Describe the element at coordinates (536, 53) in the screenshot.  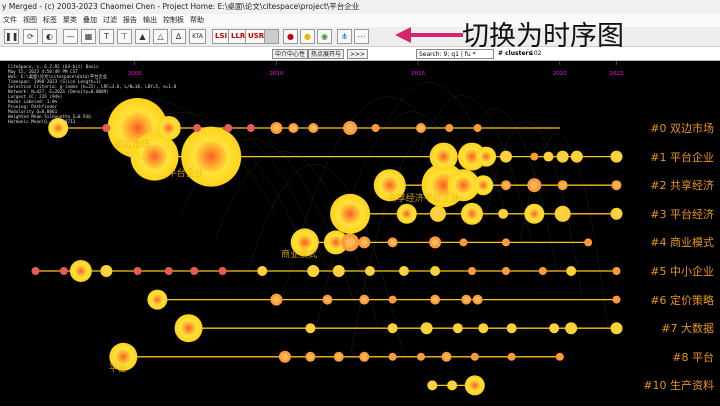
I see `clusters-count: 102` at that location.